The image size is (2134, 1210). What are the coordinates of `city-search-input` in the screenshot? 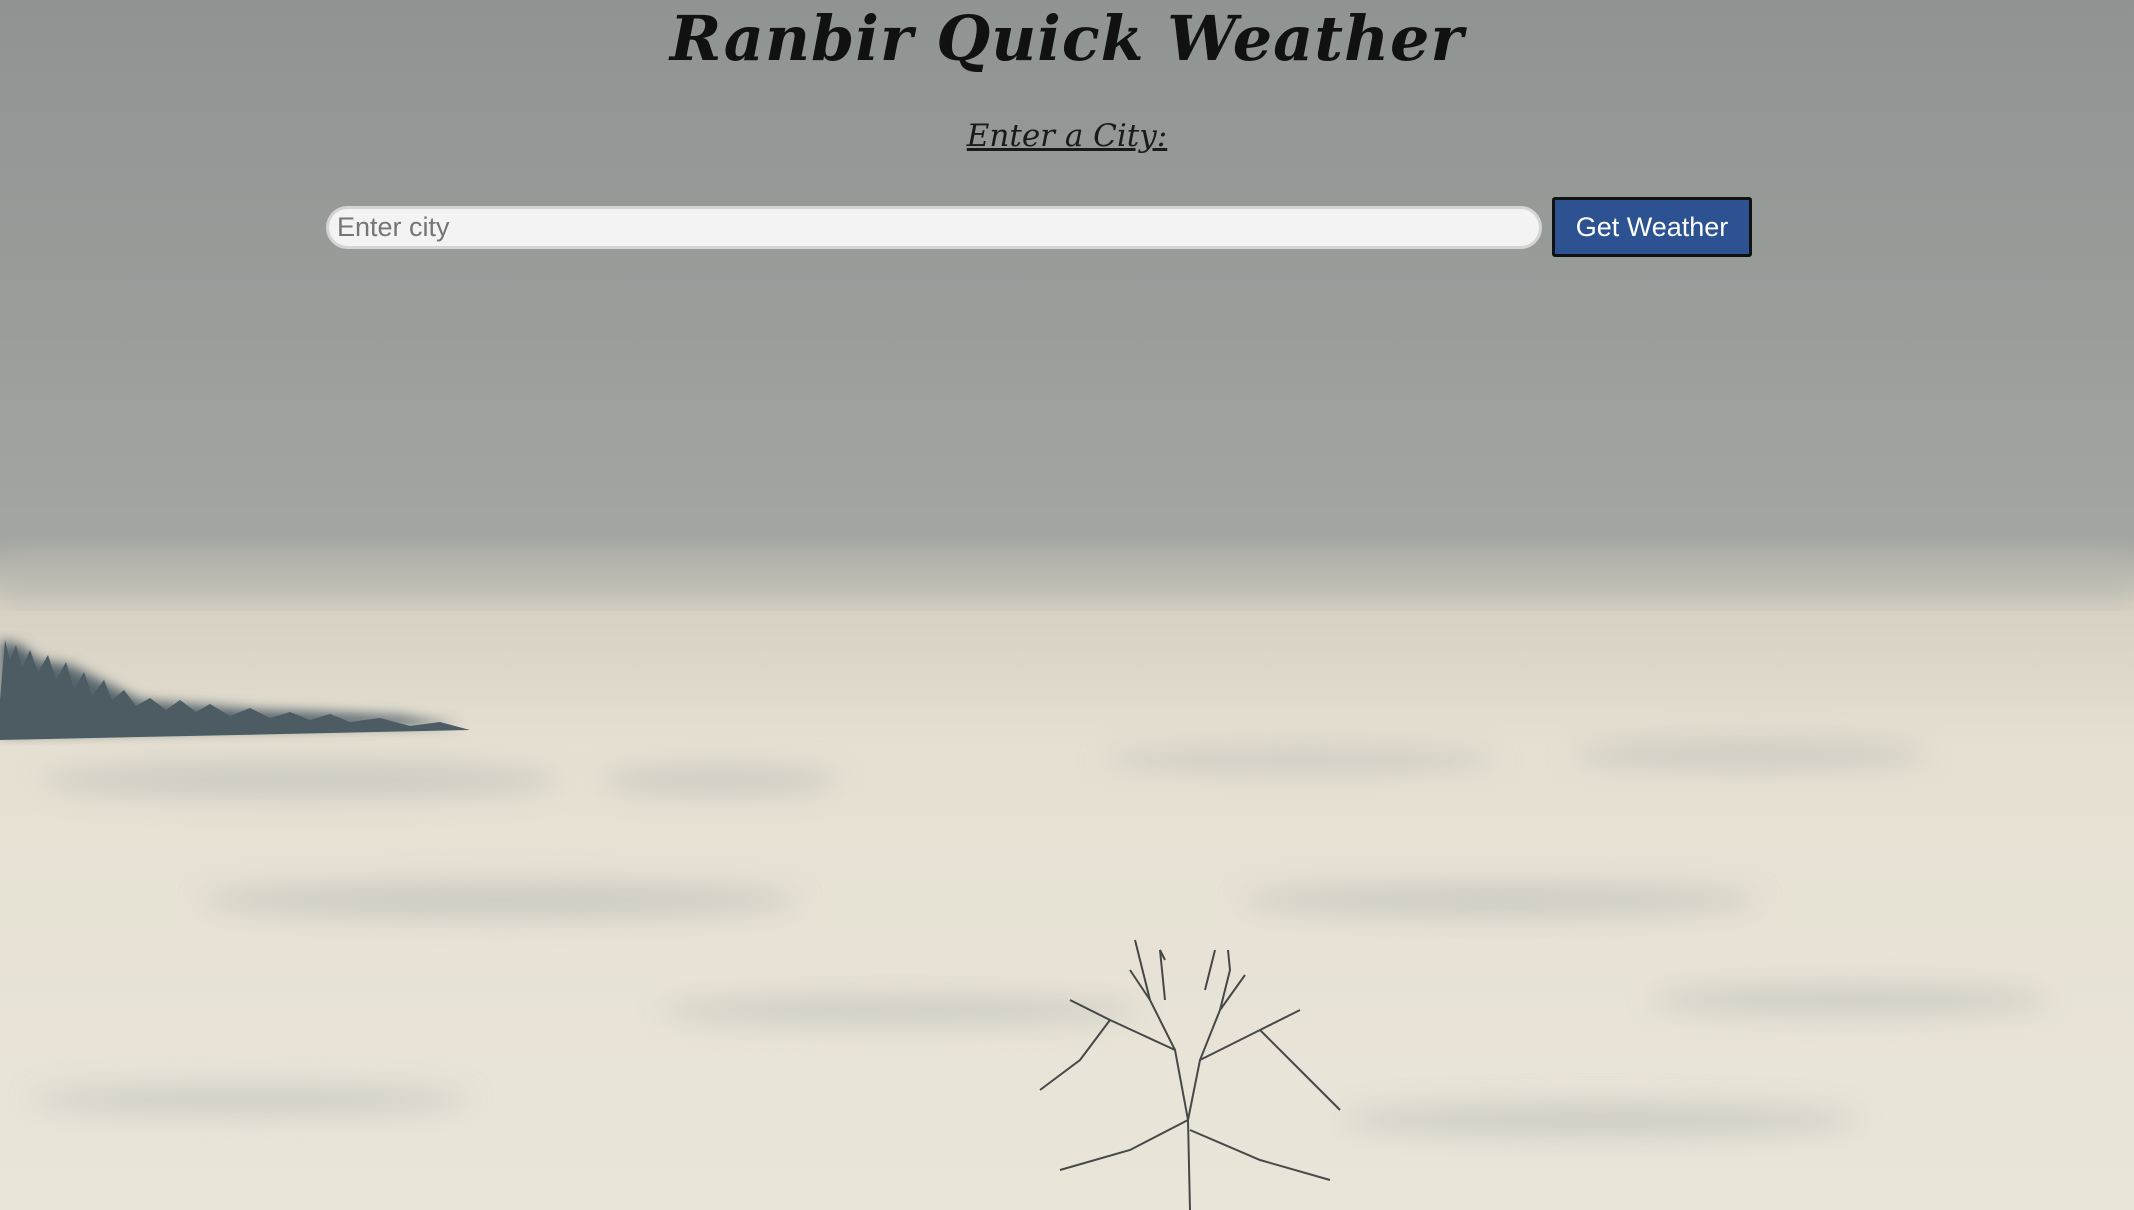 It's located at (934, 227).